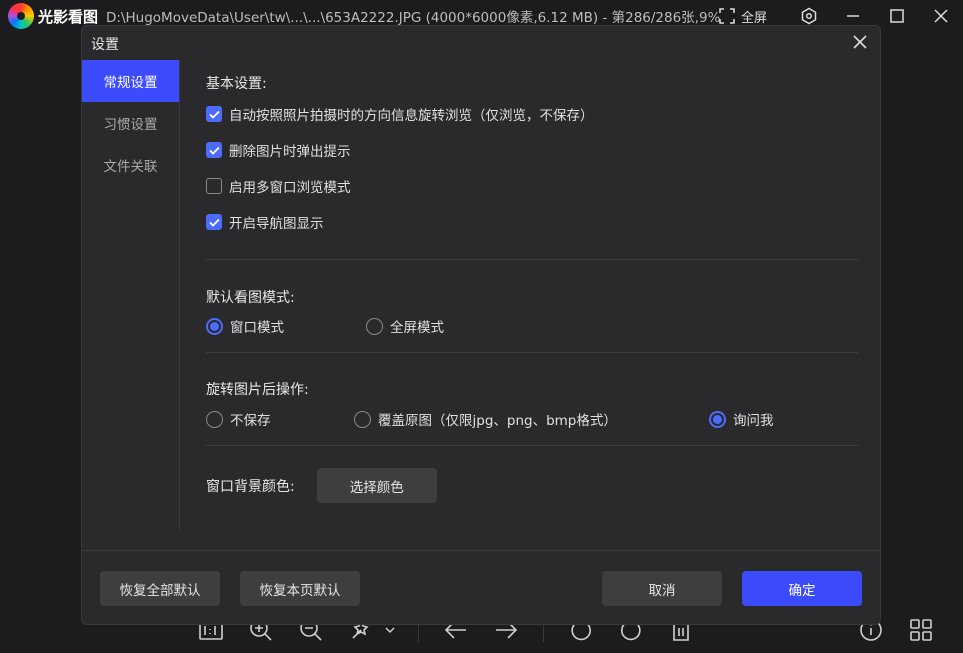 Image resolution: width=963 pixels, height=653 pixels. Describe the element at coordinates (532, 222) in the screenshot. I see `option-navigator: 开启导航图显示` at that location.